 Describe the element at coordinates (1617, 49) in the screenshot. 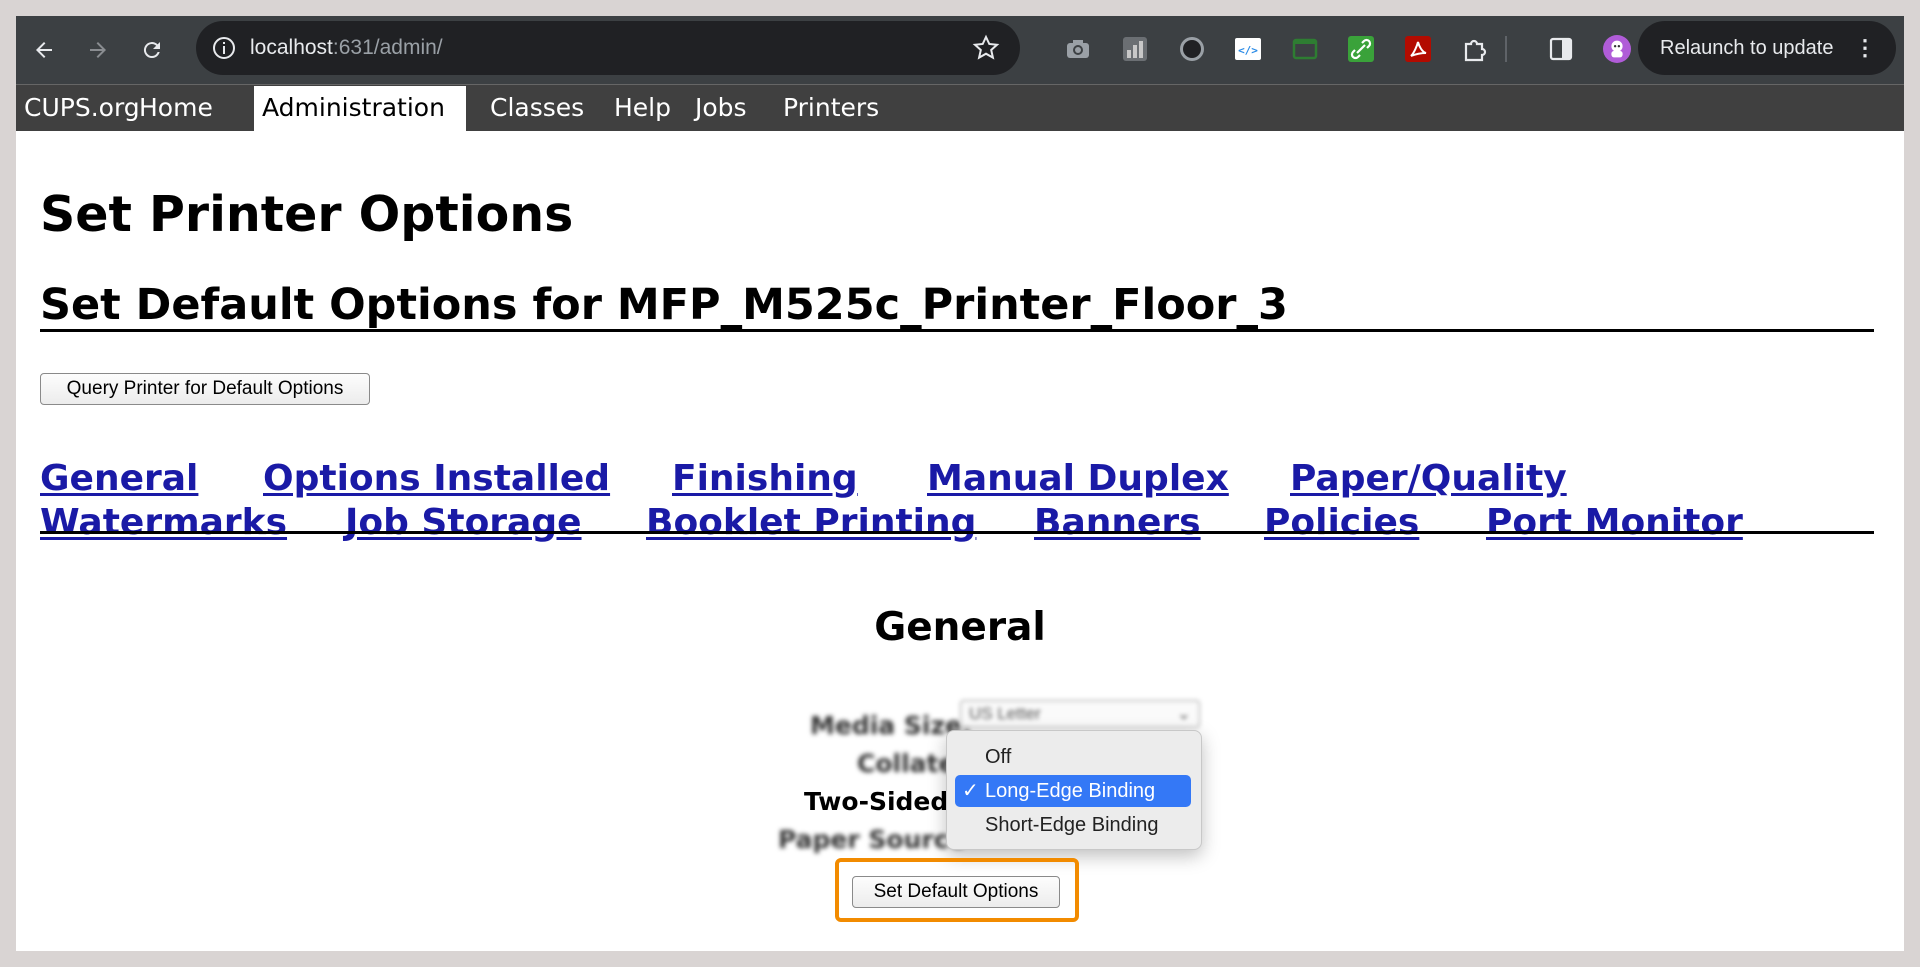

I see `profile-avatar` at that location.